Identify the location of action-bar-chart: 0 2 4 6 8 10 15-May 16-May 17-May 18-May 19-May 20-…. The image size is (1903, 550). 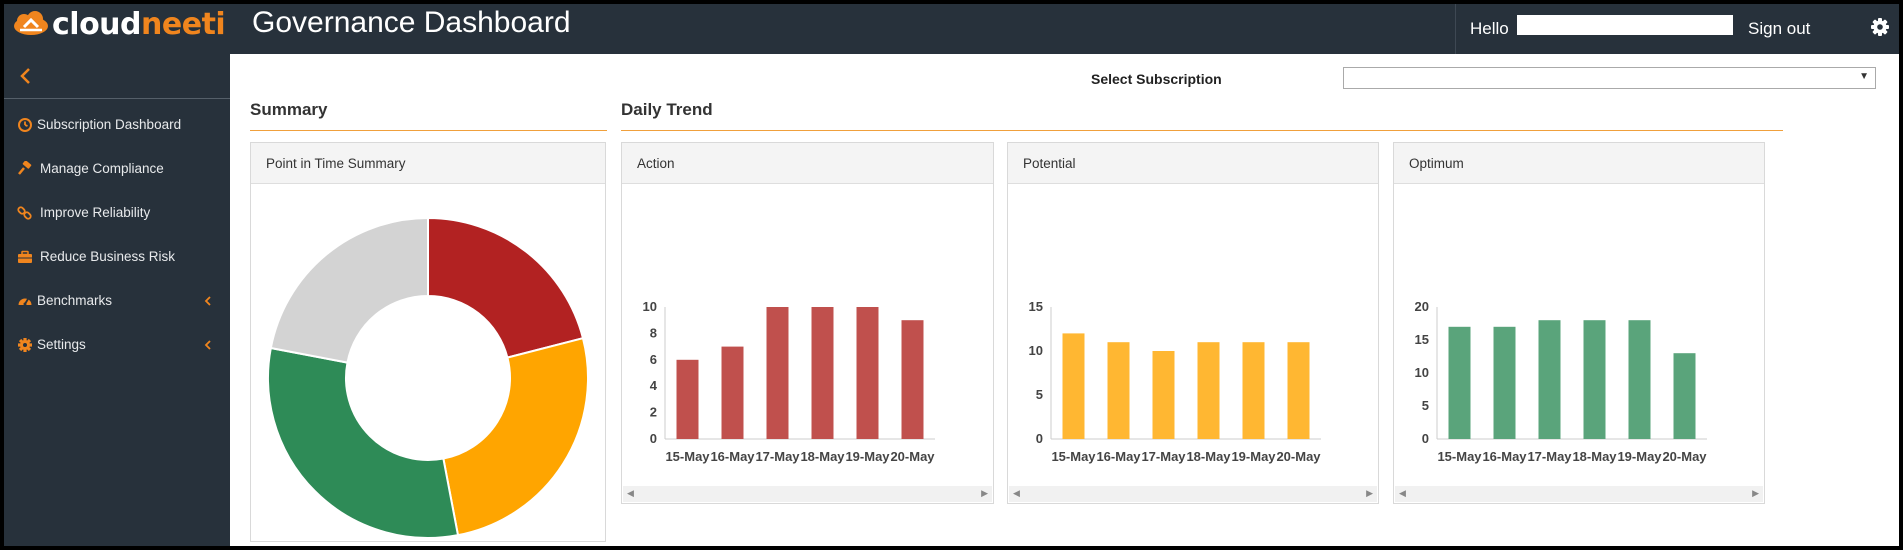
(789, 381).